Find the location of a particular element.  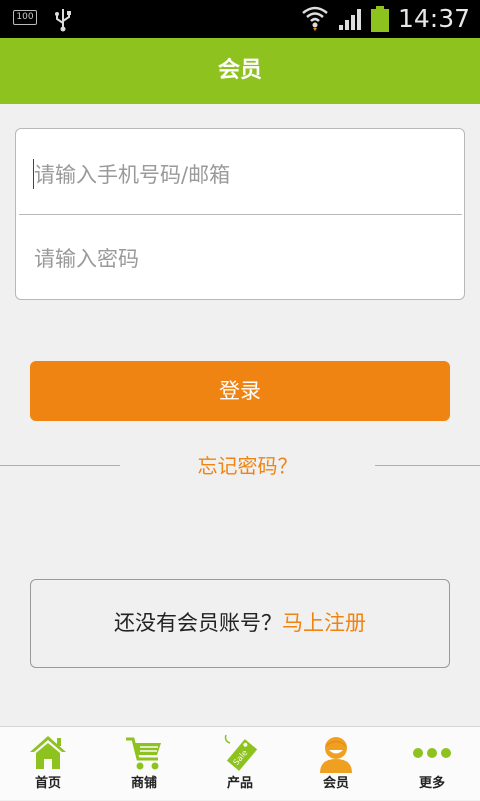

status-bar: 100 14:37 is located at coordinates (240, 19).